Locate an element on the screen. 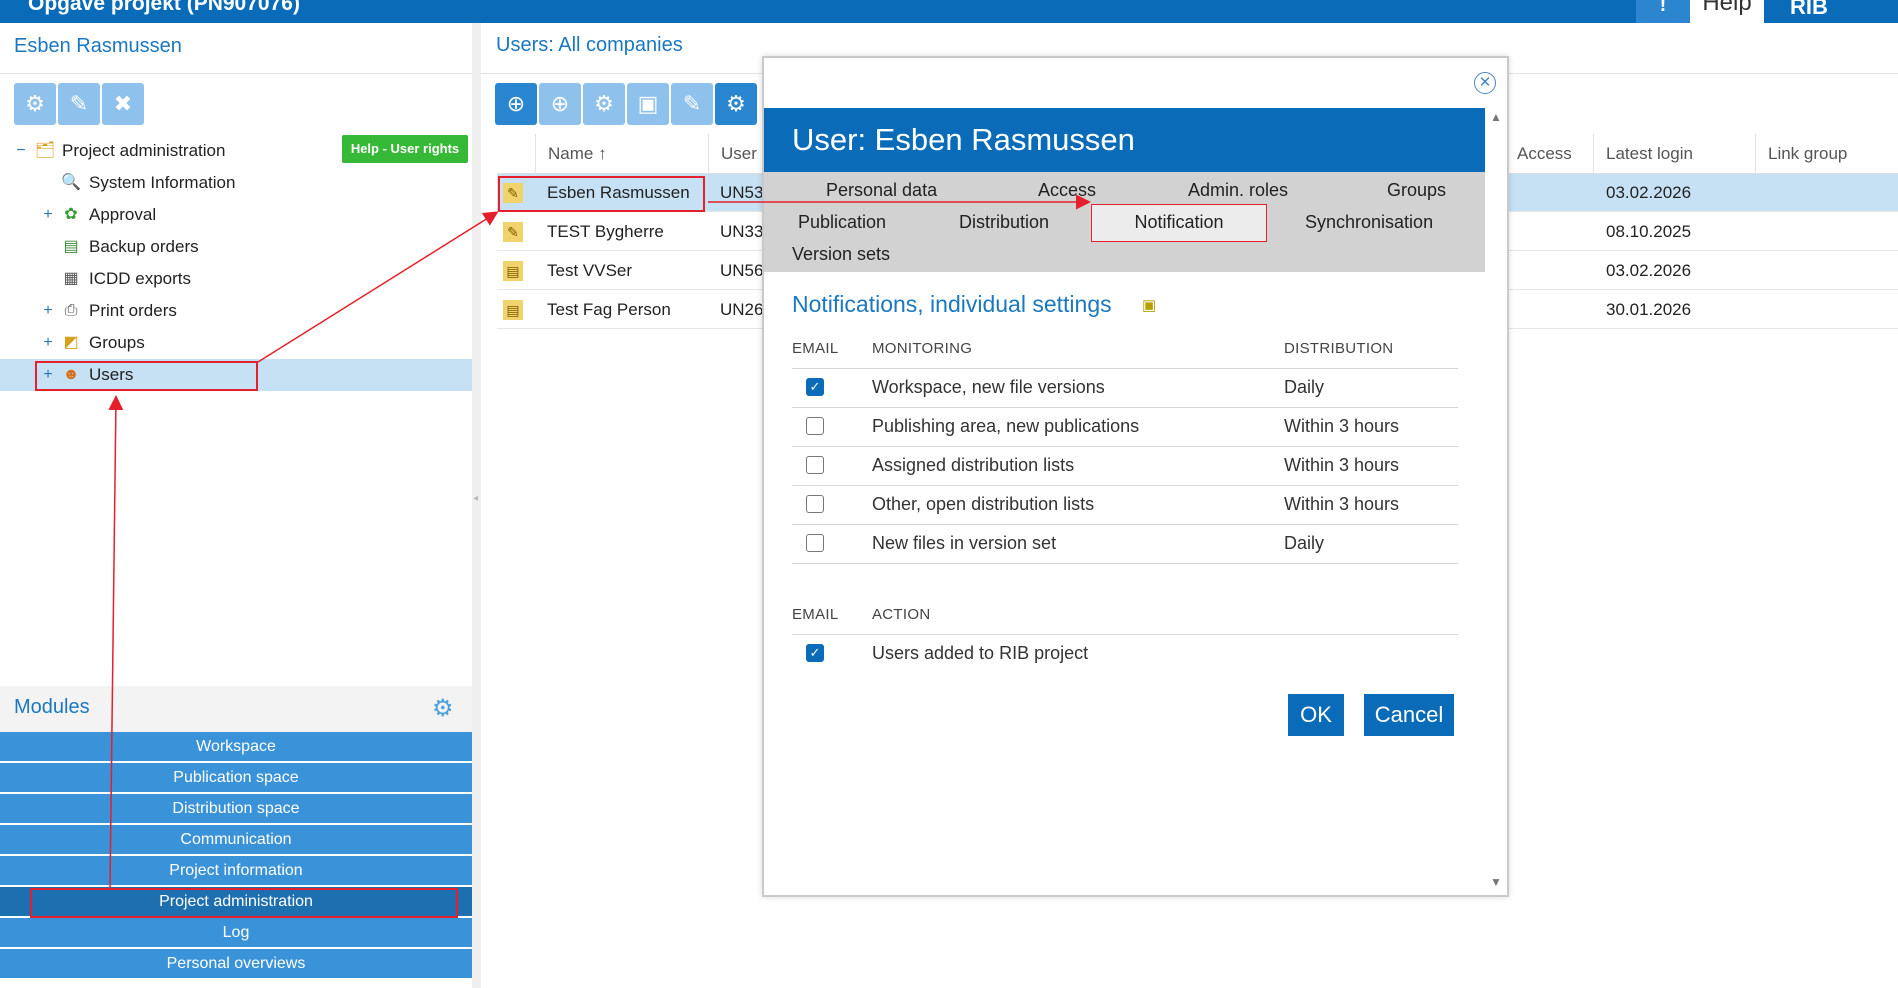 The width and height of the screenshot is (1898, 988). collapse-icon: − is located at coordinates (21, 151).